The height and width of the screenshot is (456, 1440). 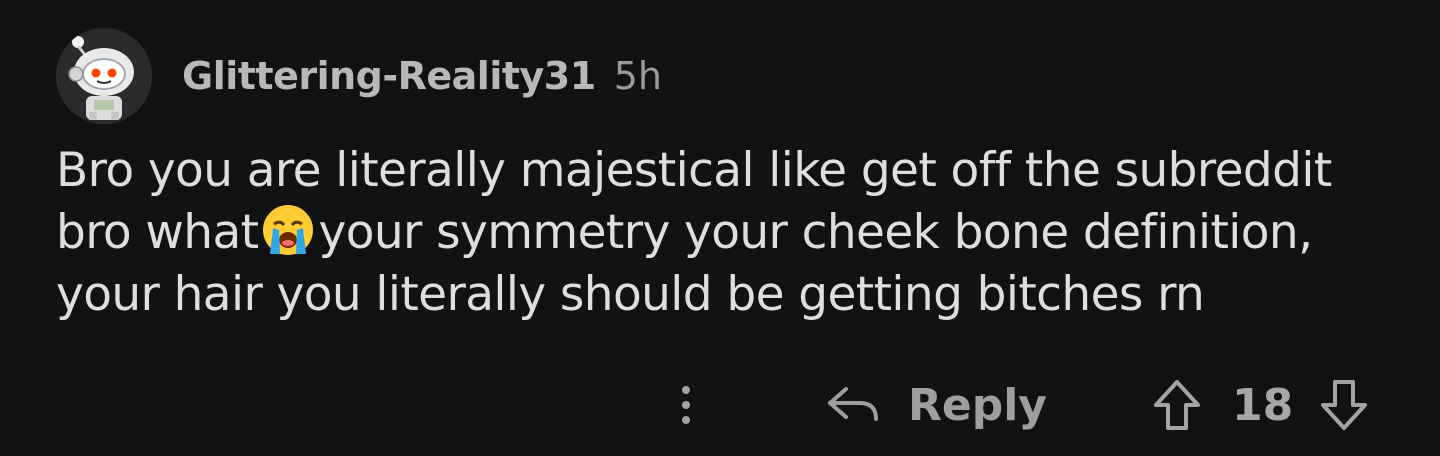 I want to click on avatar, so click(x=104, y=76).